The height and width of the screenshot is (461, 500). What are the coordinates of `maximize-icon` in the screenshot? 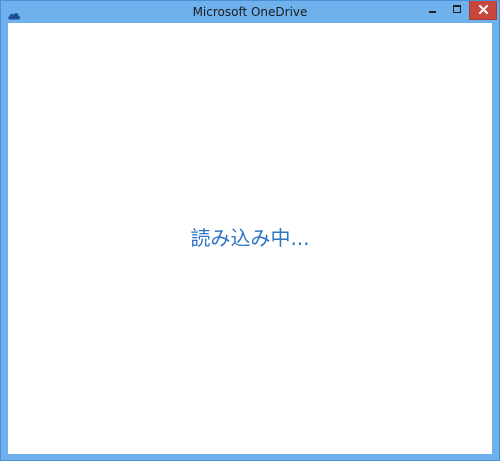 It's located at (457, 9).